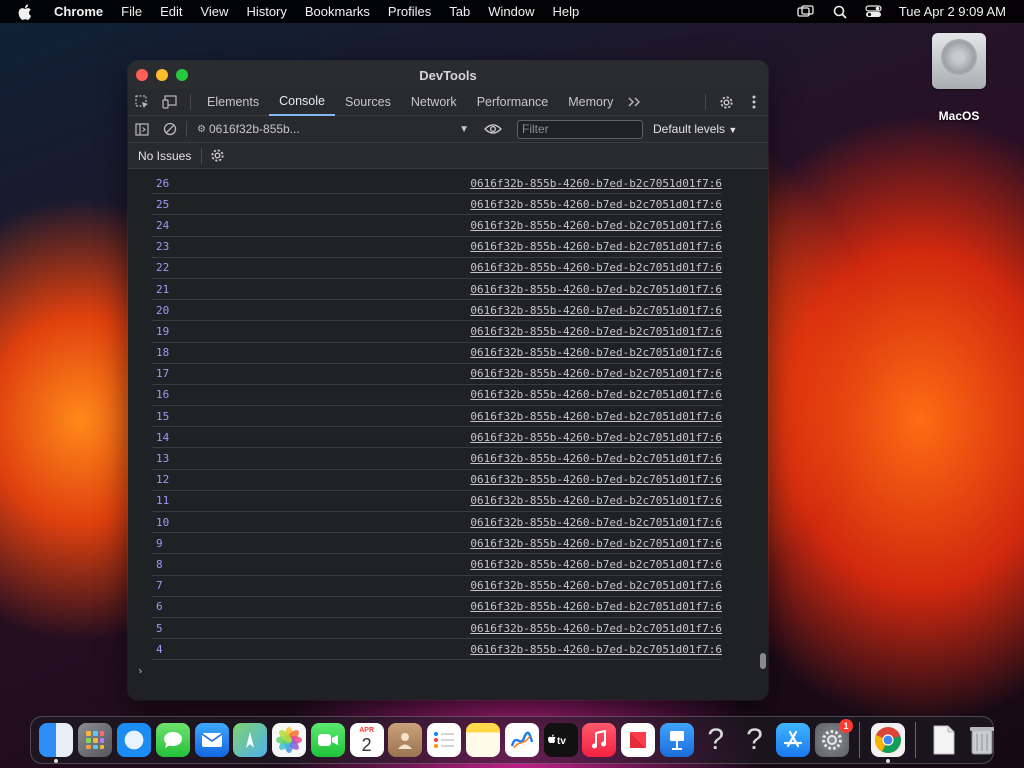 The width and height of the screenshot is (1024, 768). Describe the element at coordinates (726, 102) in the screenshot. I see `settings-gear-icon` at that location.